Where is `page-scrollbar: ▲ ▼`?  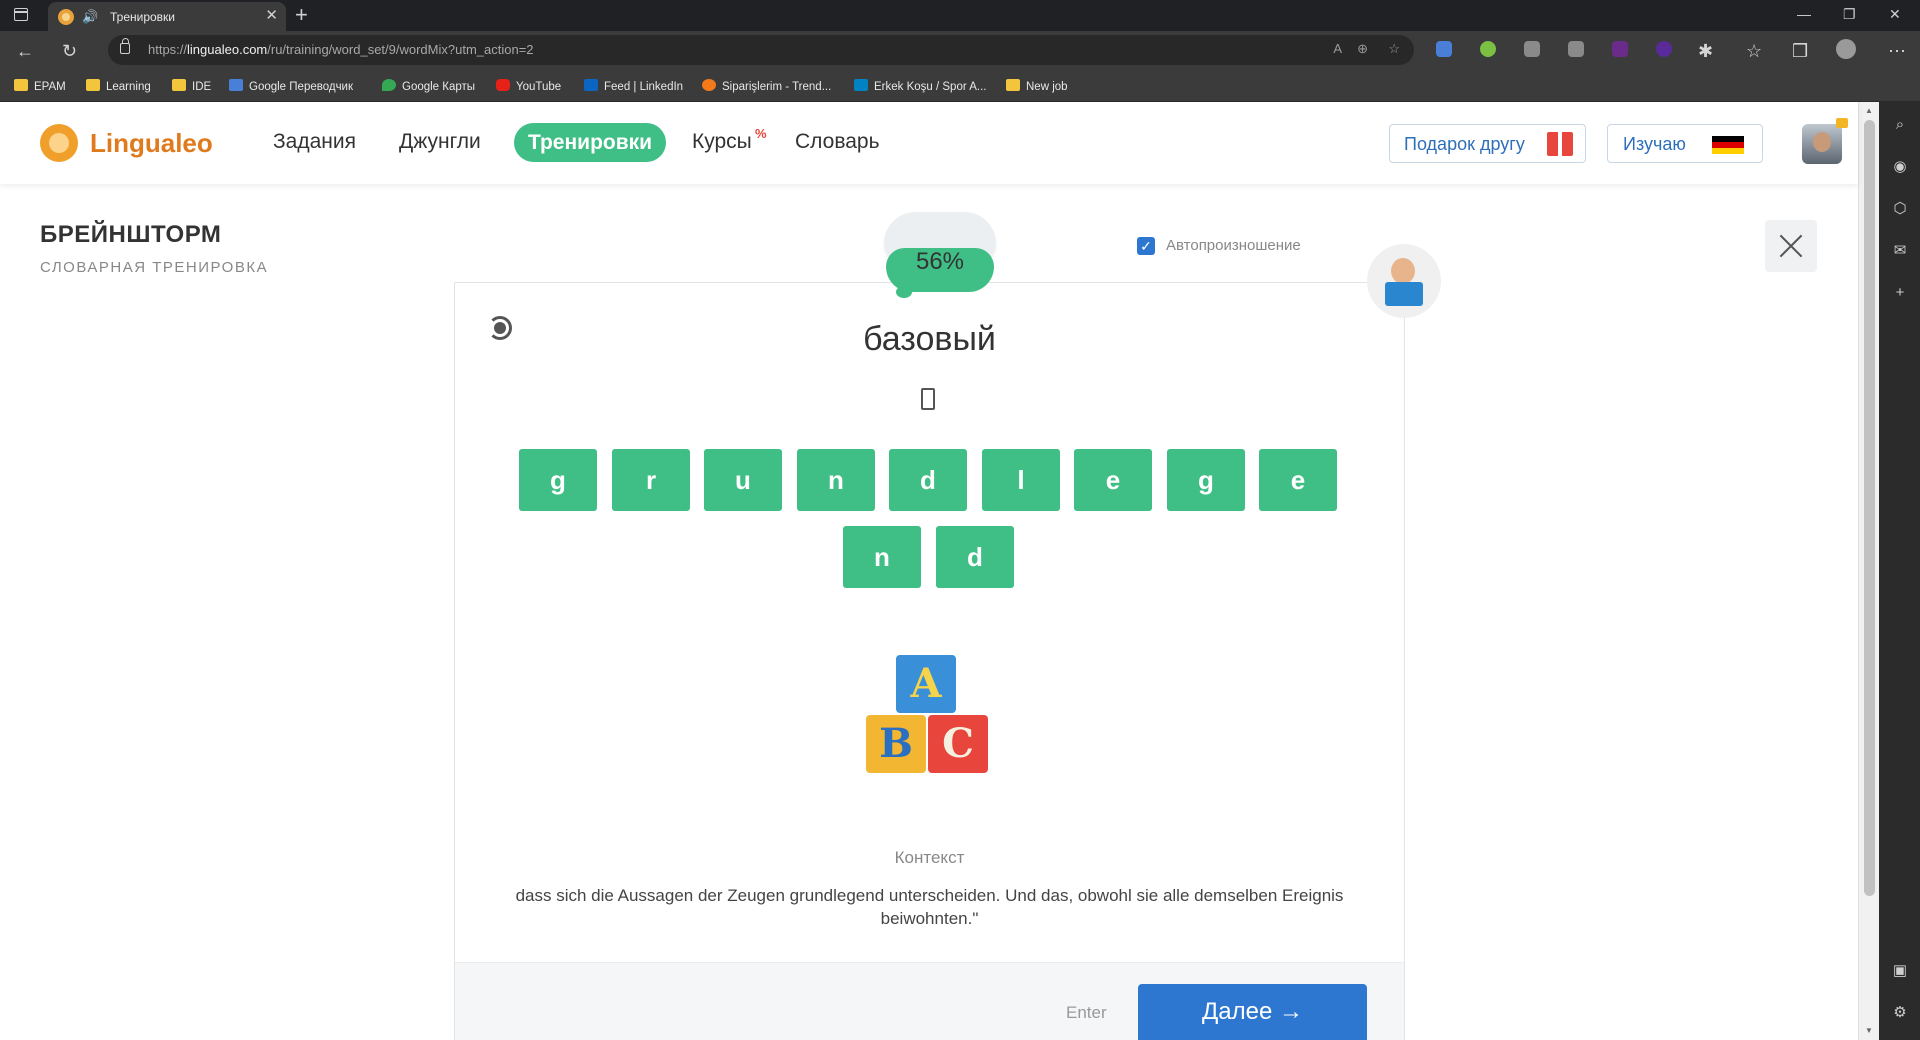
page-scrollbar: ▲ ▼ is located at coordinates (1868, 571).